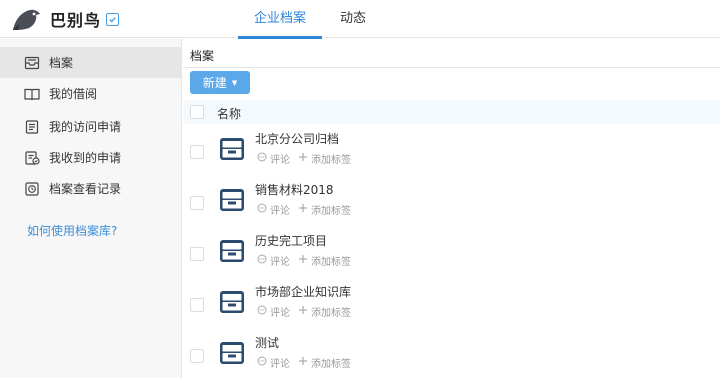 The height and width of the screenshot is (378, 720). I want to click on list-header: 名称, so click(451, 112).